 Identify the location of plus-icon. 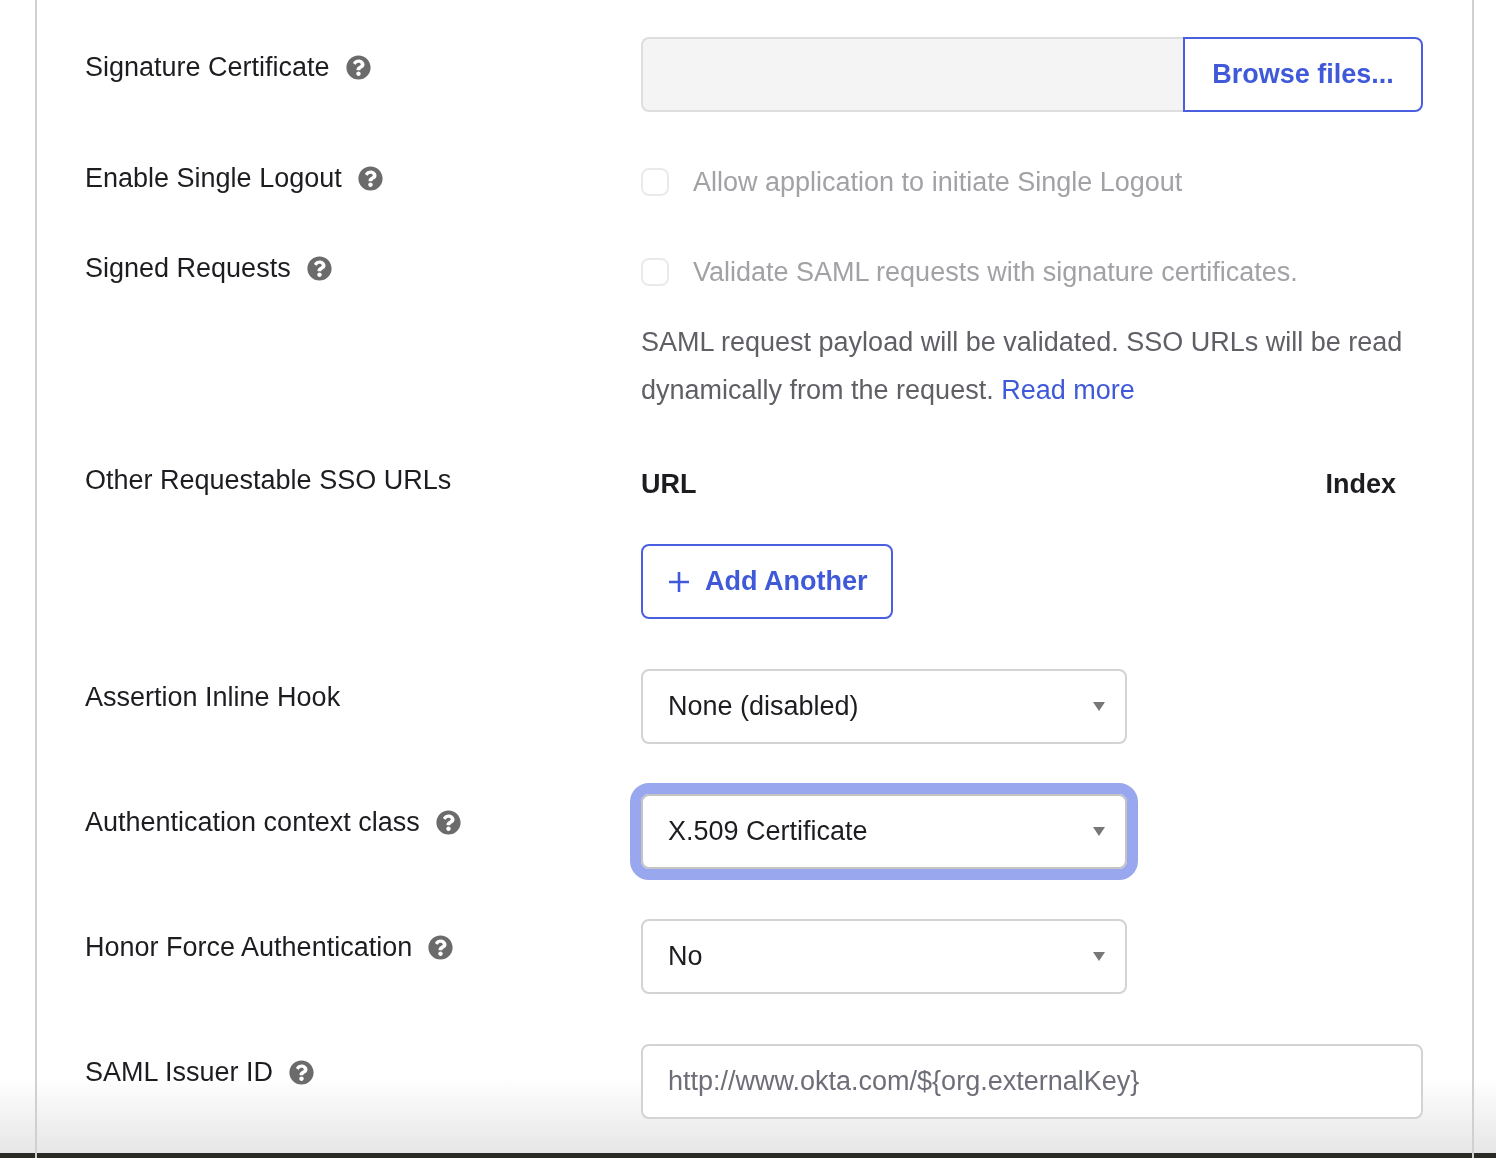
(679, 581).